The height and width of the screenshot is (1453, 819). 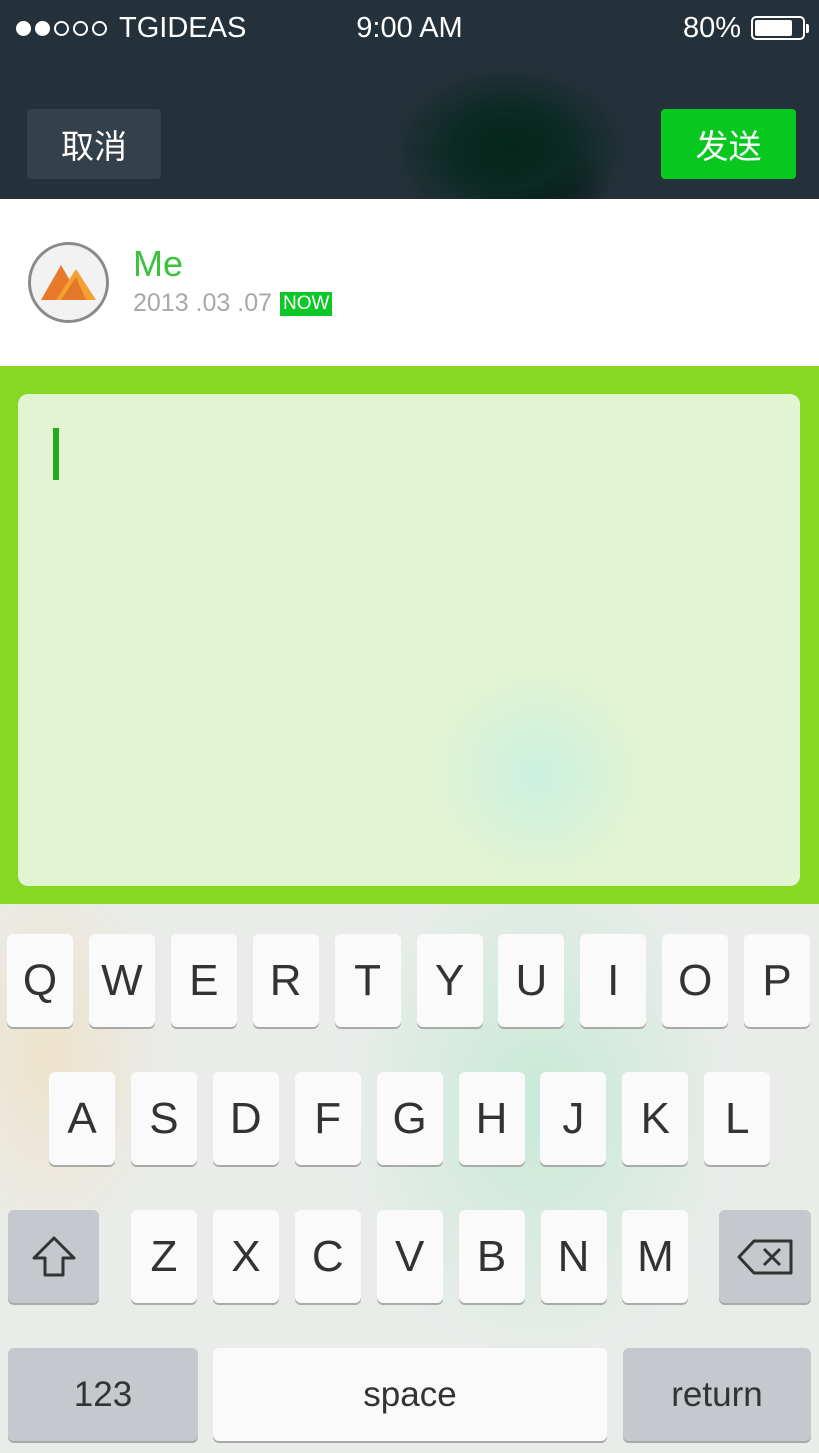 I want to click on key-q: Q, so click(x=40, y=980).